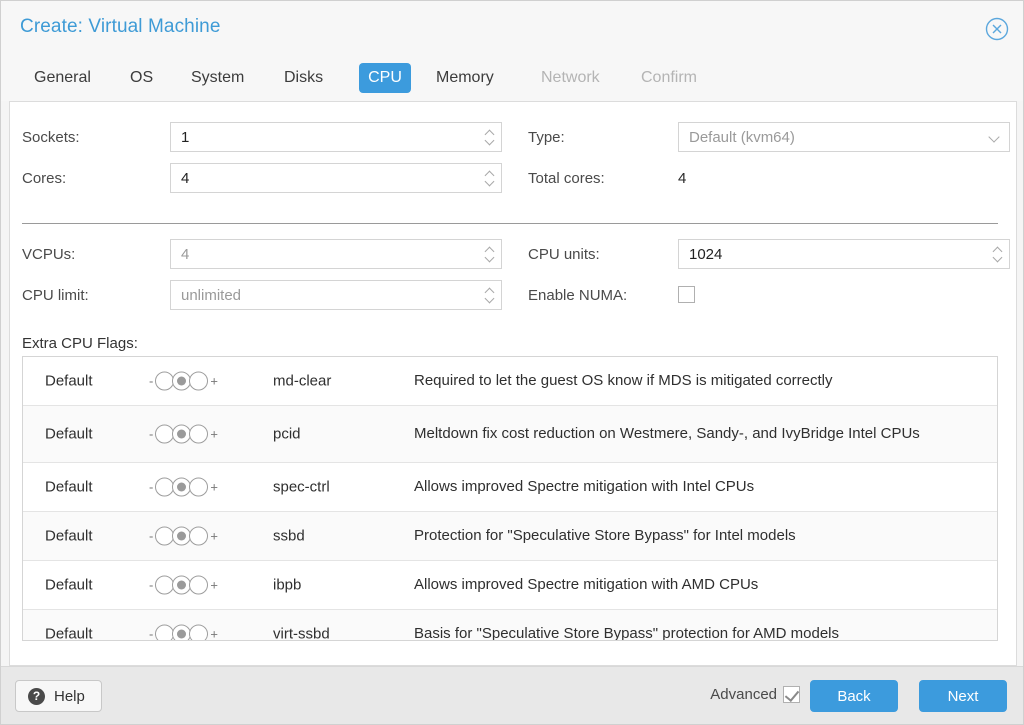 The height and width of the screenshot is (725, 1024). I want to click on sockets-input: 1, so click(336, 137).